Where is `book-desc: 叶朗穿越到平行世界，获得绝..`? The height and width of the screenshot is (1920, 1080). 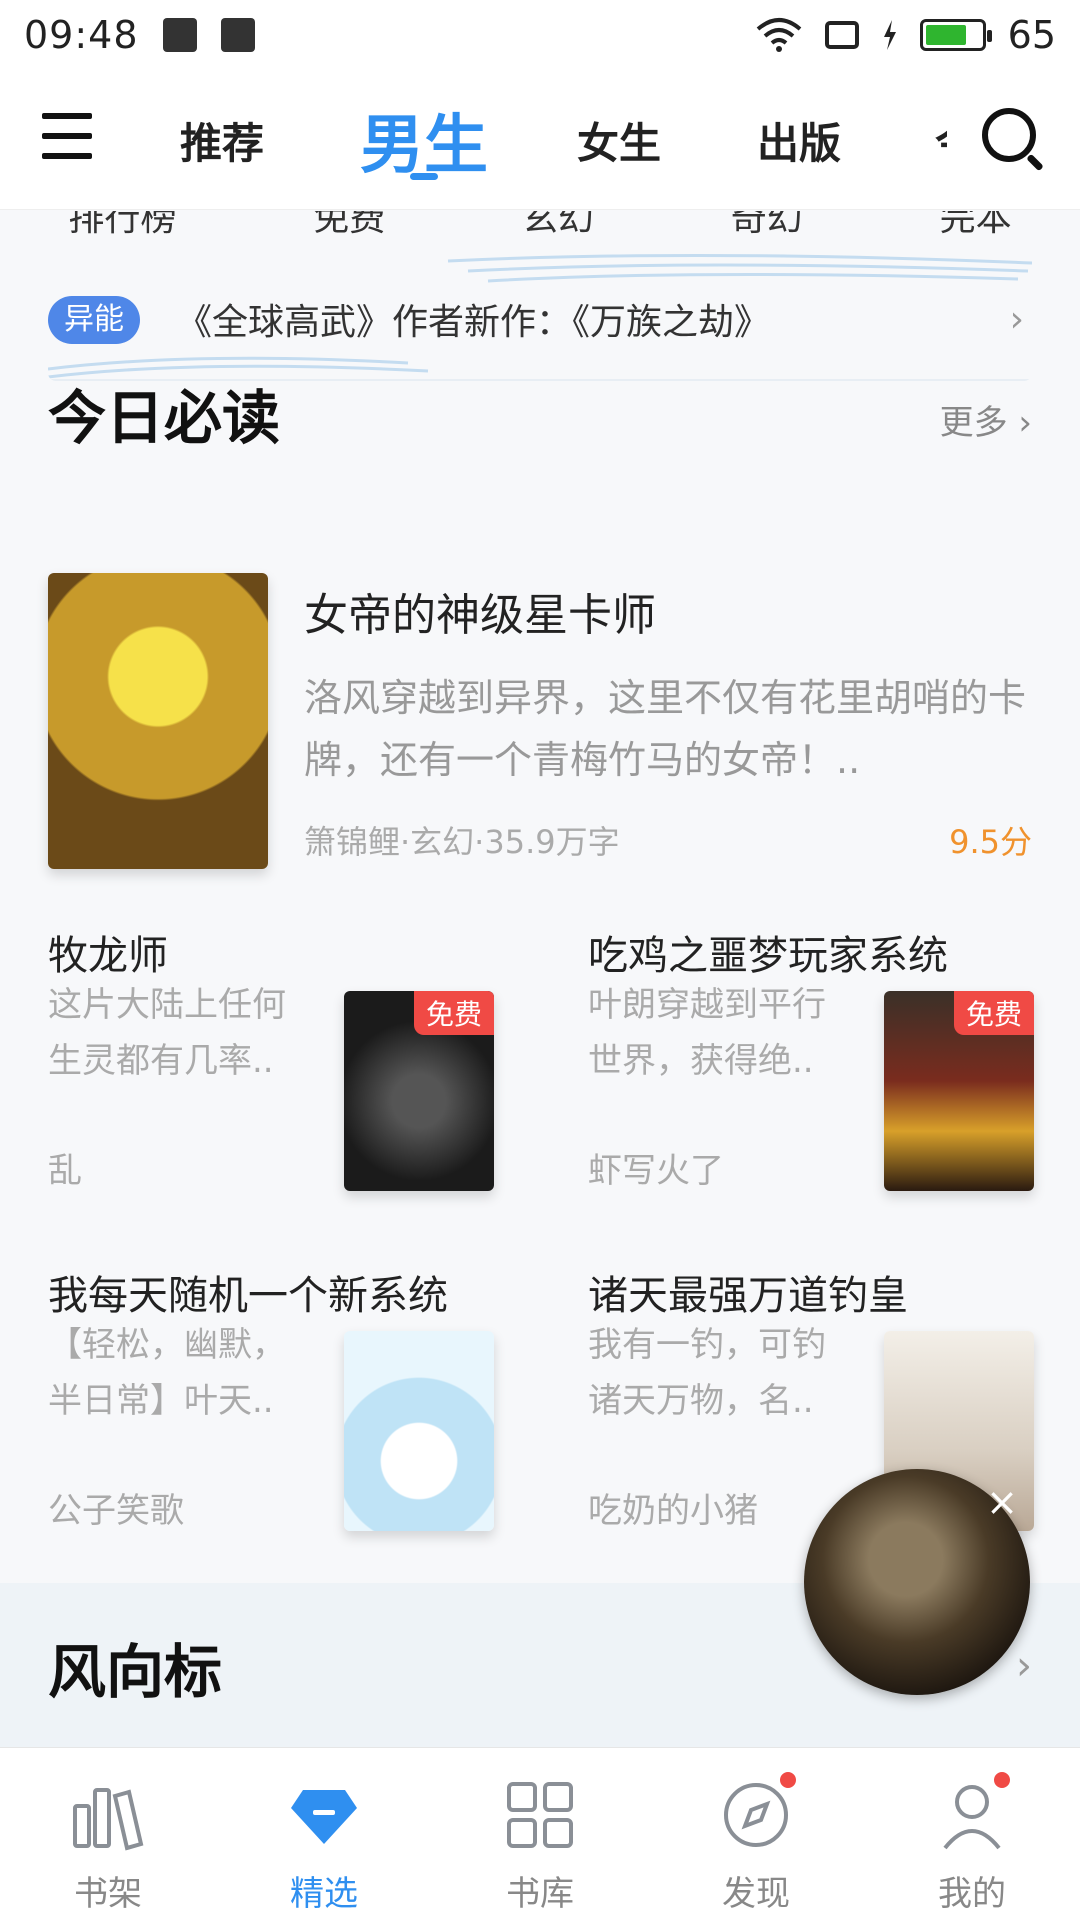
book-desc: 叶朗穿越到平行世界，获得绝.. is located at coordinates (707, 1033).